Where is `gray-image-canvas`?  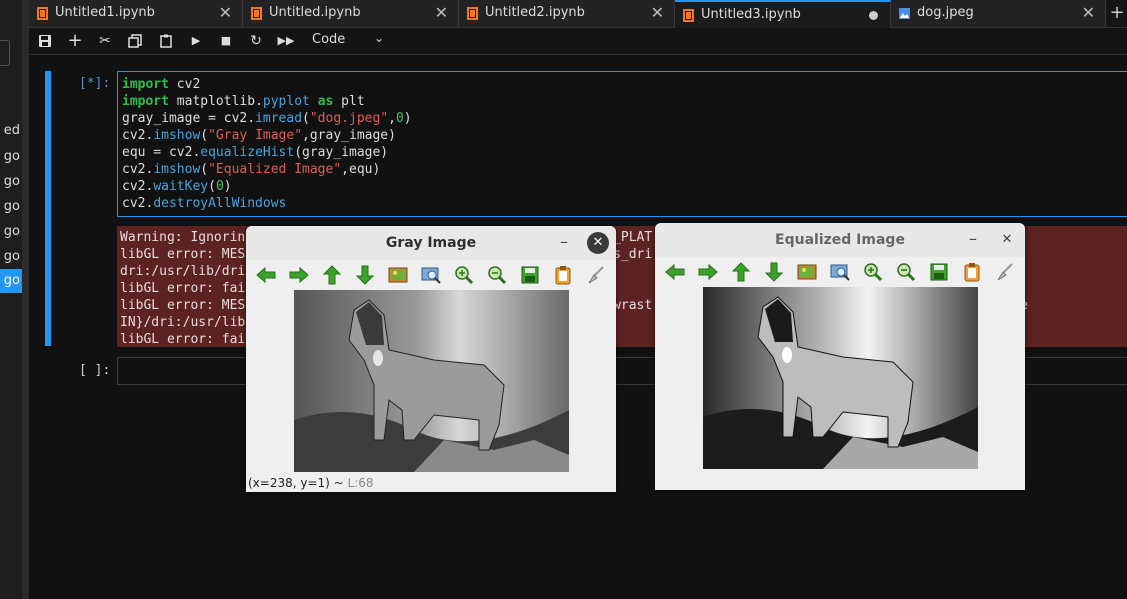
gray-image-canvas is located at coordinates (431, 381).